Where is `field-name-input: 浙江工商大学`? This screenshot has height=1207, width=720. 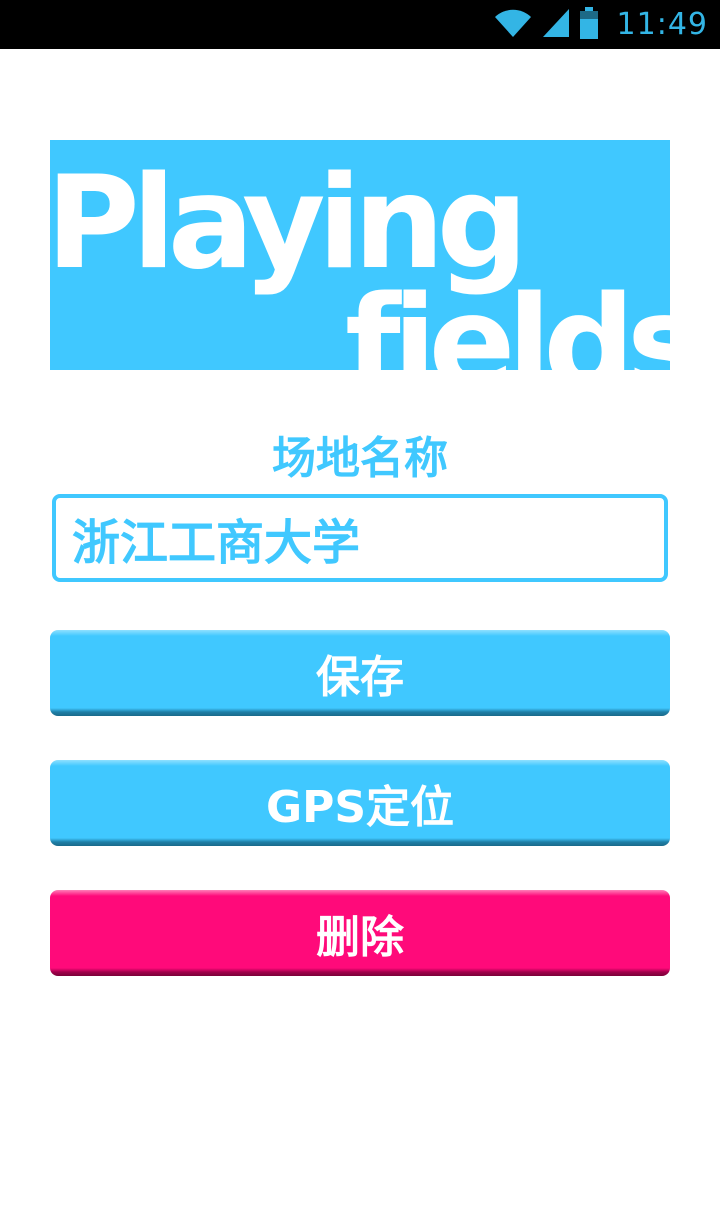
field-name-input: 浙江工商大学 is located at coordinates (360, 538).